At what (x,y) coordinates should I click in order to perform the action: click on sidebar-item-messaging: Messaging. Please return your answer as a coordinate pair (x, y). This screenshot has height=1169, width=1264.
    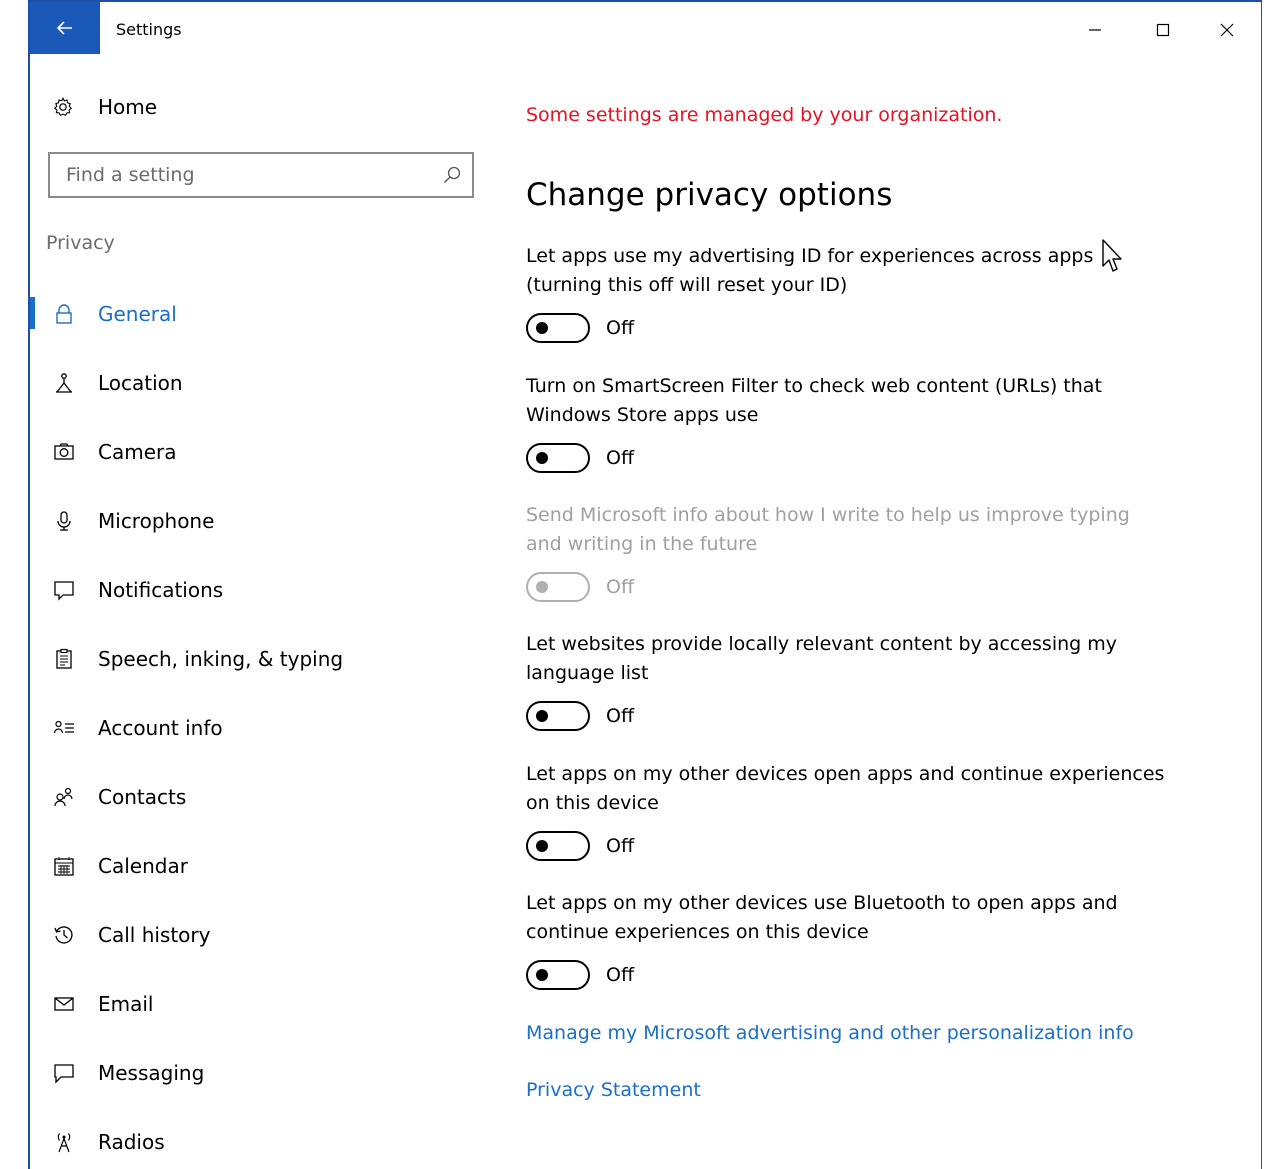
    Looking at the image, I should click on (260, 1072).